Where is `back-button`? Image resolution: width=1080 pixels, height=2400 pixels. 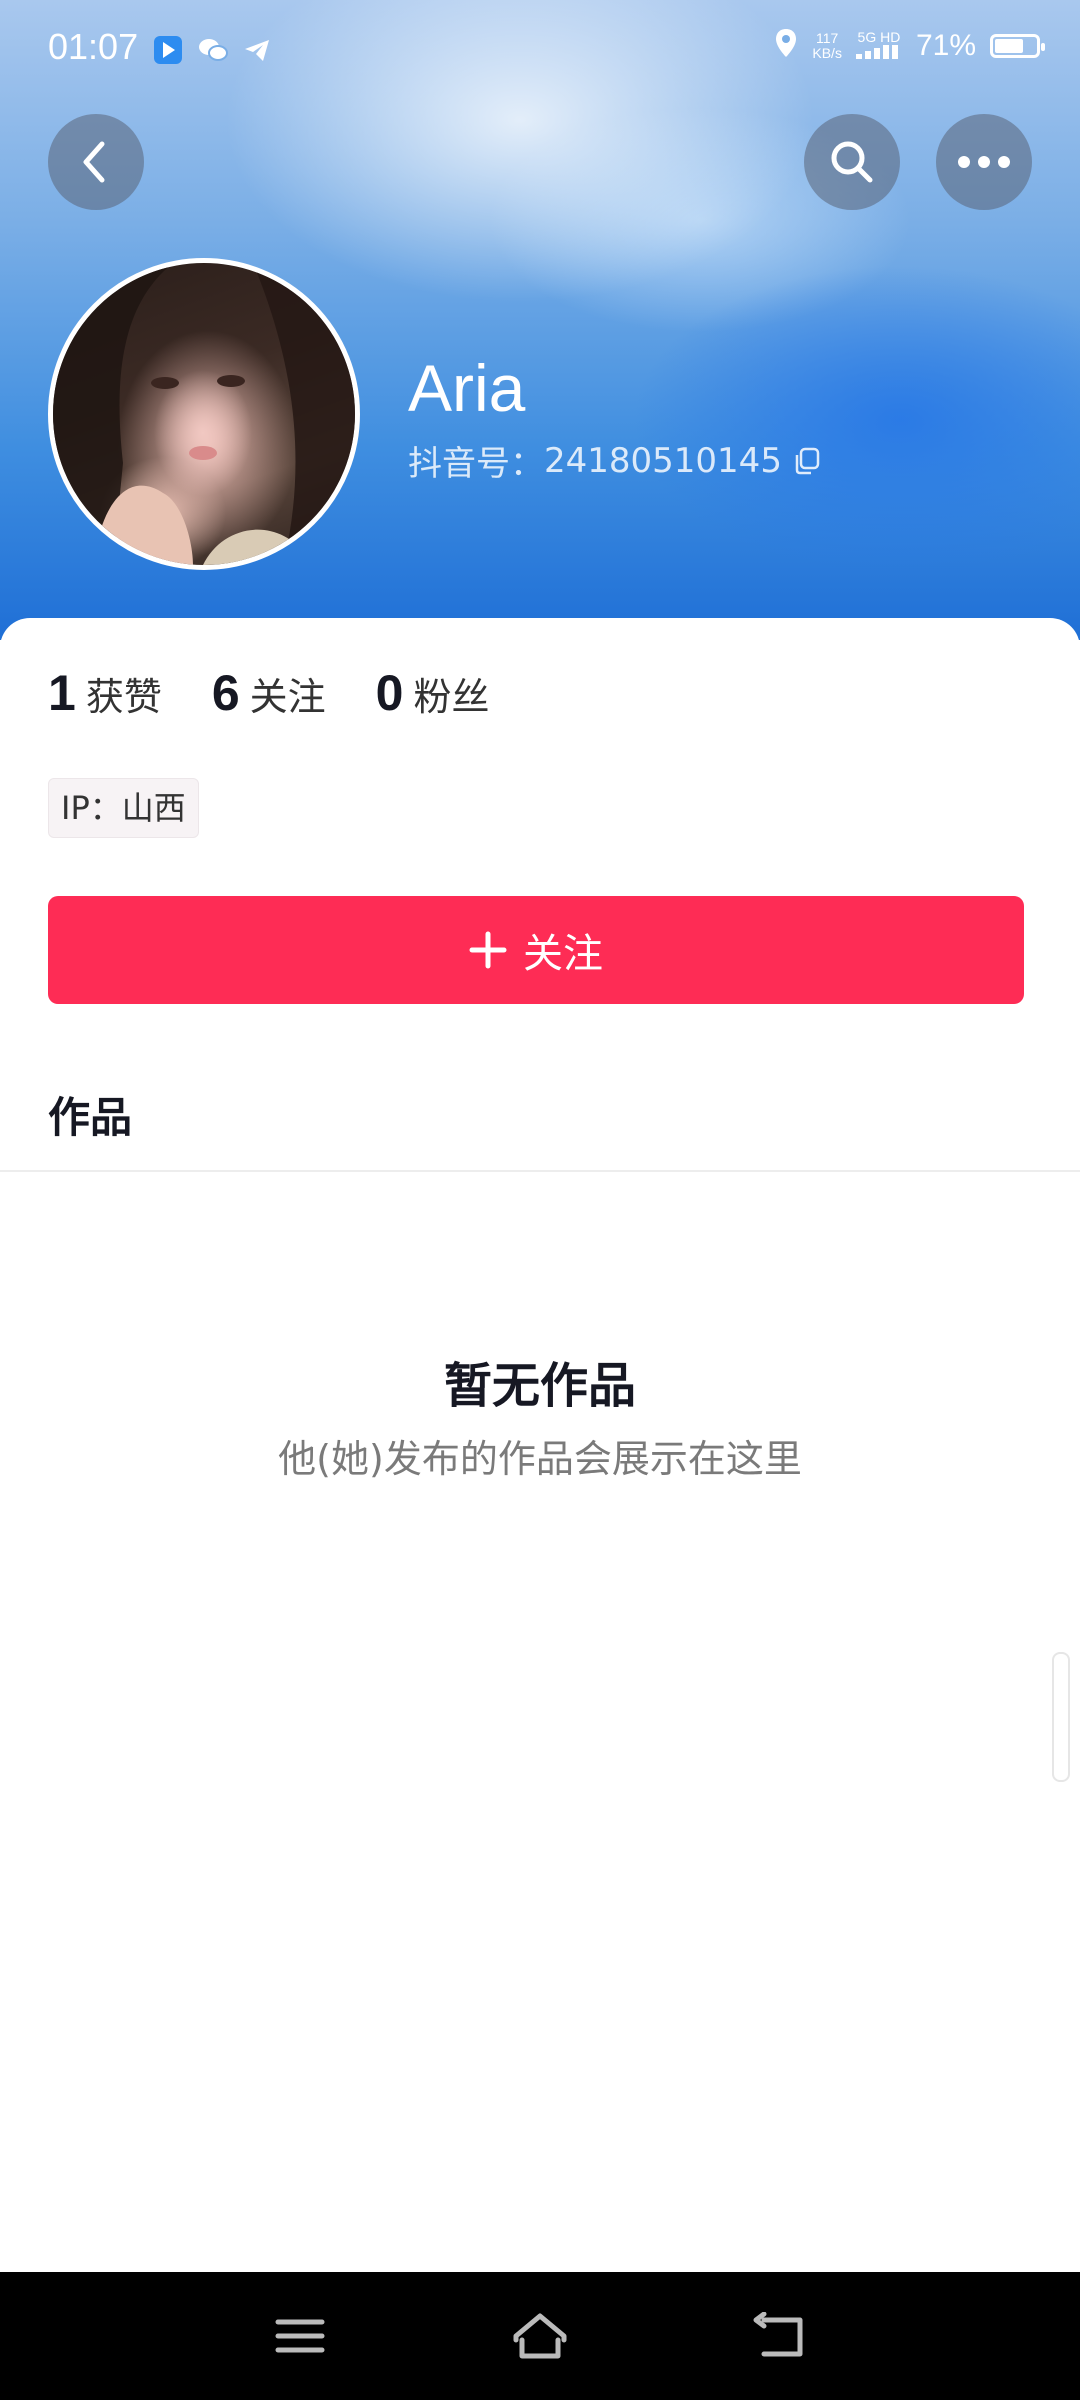
back-button is located at coordinates (96, 162).